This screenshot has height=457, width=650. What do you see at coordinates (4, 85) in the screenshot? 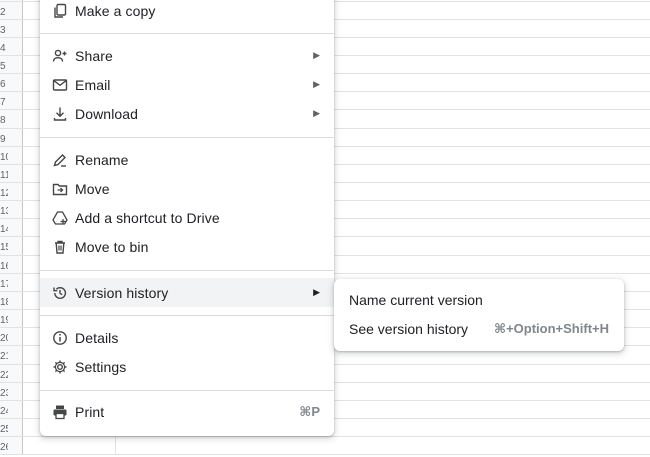
I see `row-number: 6` at bounding box center [4, 85].